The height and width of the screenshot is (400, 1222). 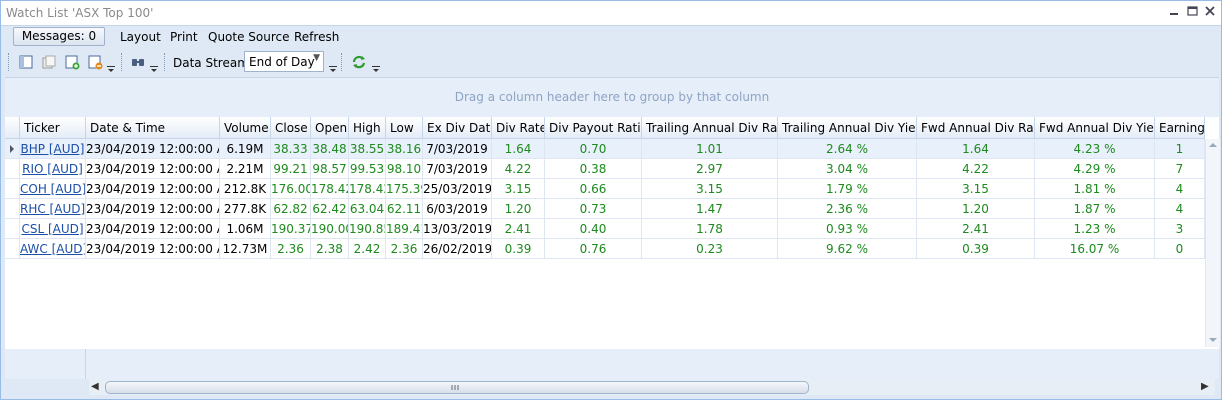 I want to click on column-header-div-payout-ratio: Div Payout Ratio, so click(x=593, y=128).